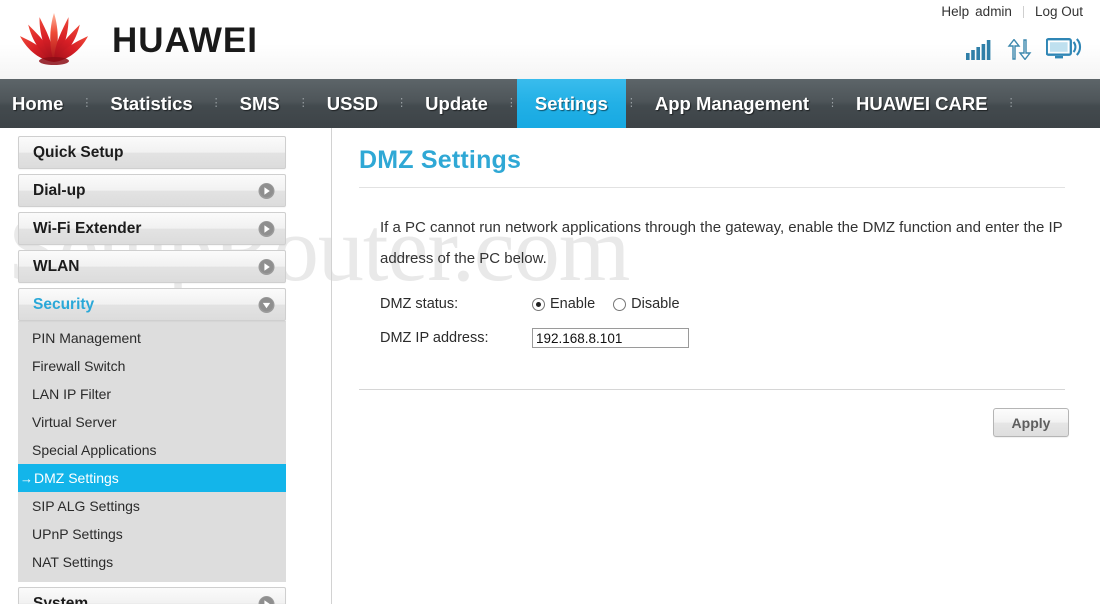  What do you see at coordinates (571, 103) in the screenshot?
I see `nav-item-settings: Settings` at bounding box center [571, 103].